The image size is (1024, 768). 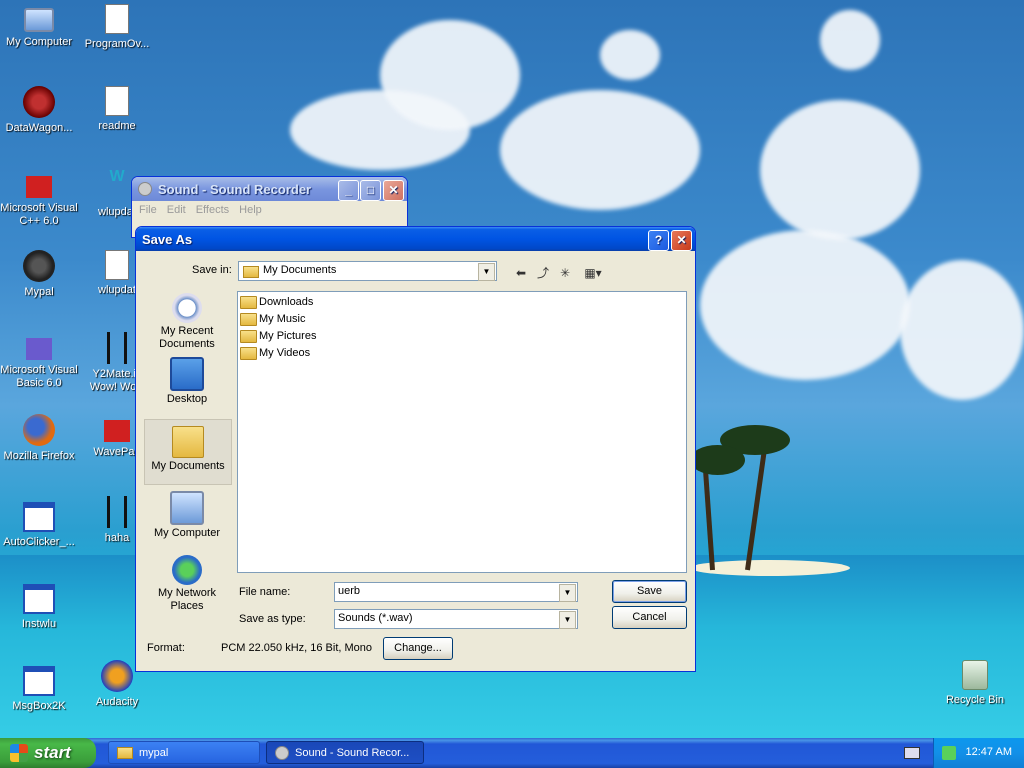 What do you see at coordinates (269, 210) in the screenshot?
I see `menu-bar: File Edit Effects Help` at bounding box center [269, 210].